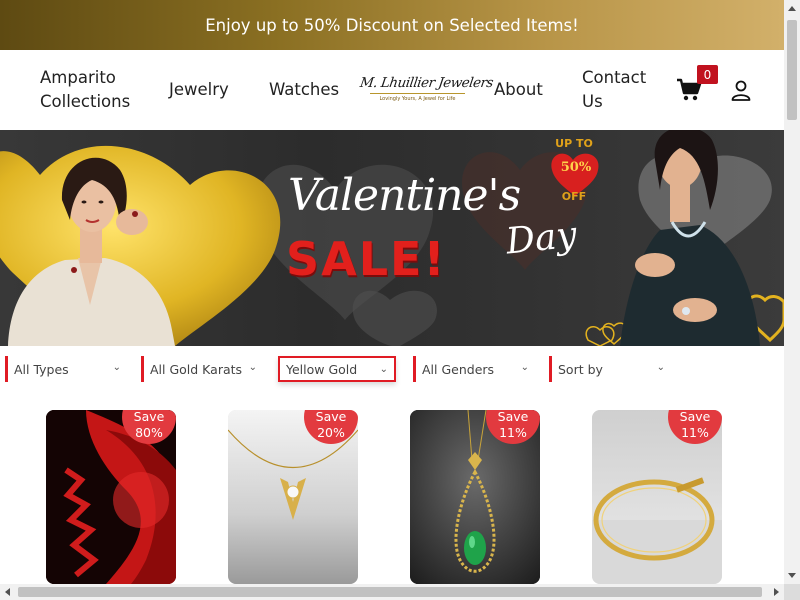 The height and width of the screenshot is (600, 800). Describe the element at coordinates (622, 90) in the screenshot. I see `nav-contact-us: Contact Us` at that location.